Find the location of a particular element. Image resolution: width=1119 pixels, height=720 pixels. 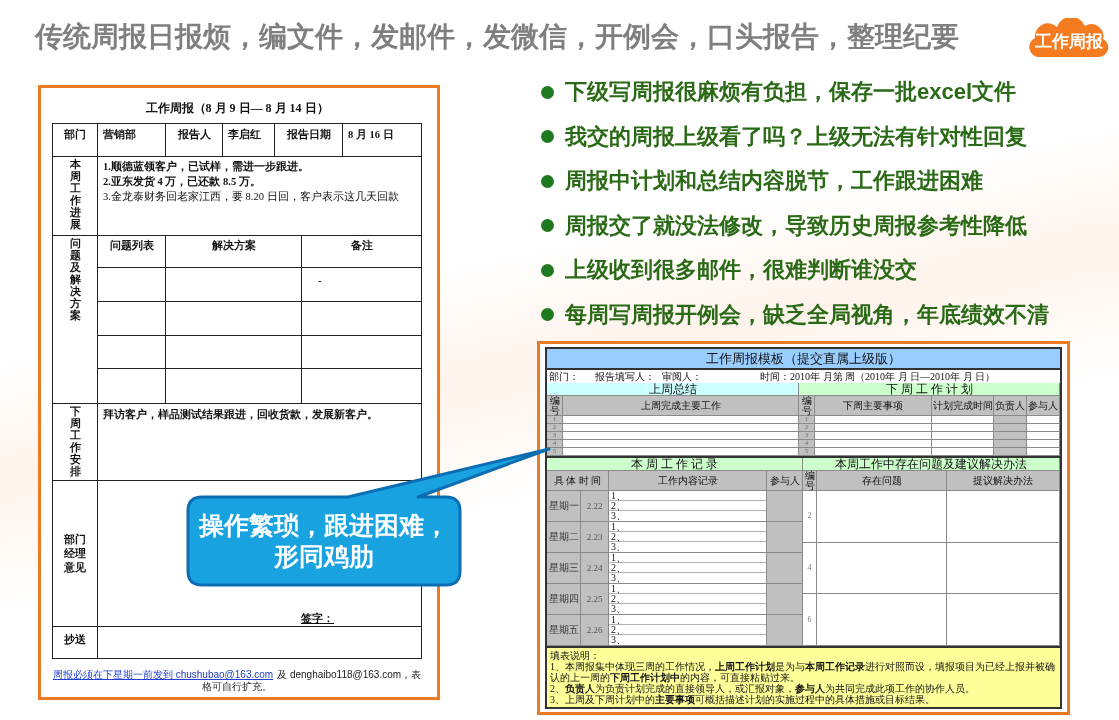

day-label: 星期一 is located at coordinates (564, 506).